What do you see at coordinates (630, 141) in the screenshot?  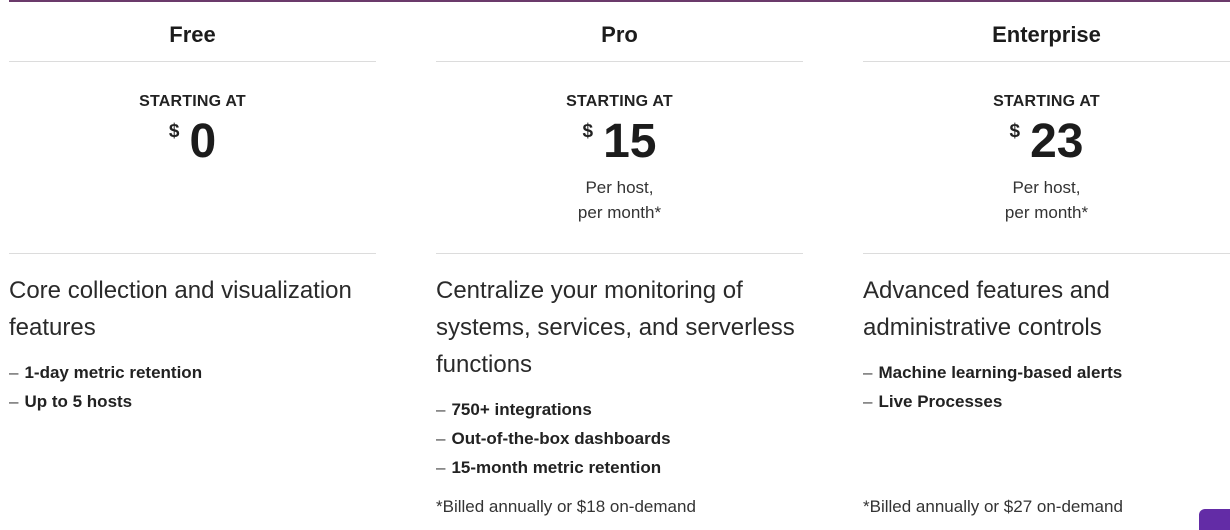 I see `price-amount: 15` at bounding box center [630, 141].